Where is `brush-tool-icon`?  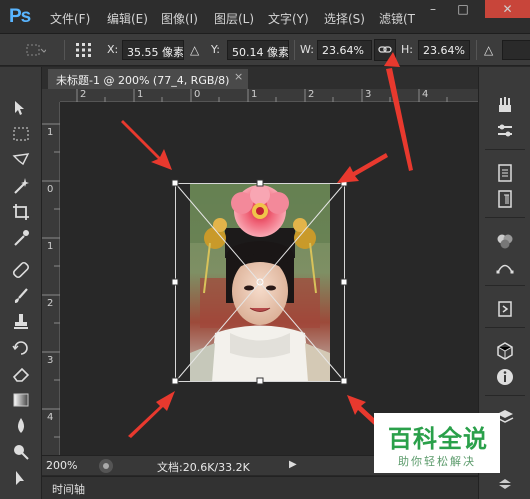
brush-tool-icon is located at coordinates (21, 296).